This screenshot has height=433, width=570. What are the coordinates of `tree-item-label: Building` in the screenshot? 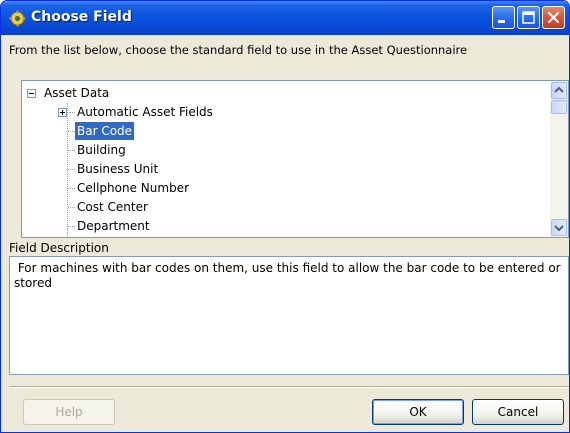 It's located at (101, 150).